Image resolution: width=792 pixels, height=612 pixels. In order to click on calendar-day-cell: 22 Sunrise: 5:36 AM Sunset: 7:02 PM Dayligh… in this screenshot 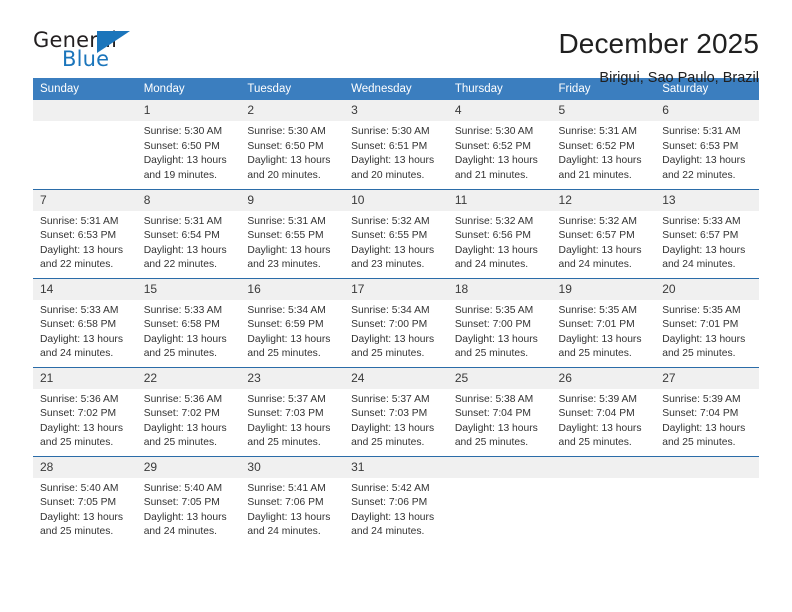, I will do `click(188, 412)`.